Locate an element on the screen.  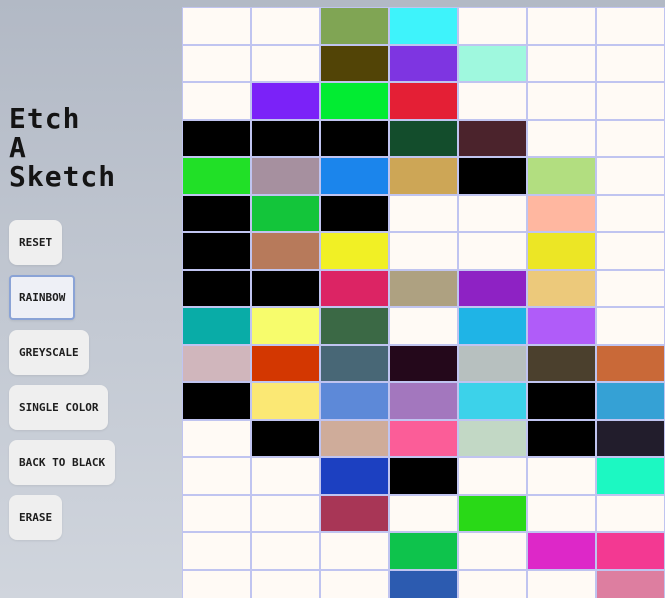
erase-button: ERASE is located at coordinates (36, 517).